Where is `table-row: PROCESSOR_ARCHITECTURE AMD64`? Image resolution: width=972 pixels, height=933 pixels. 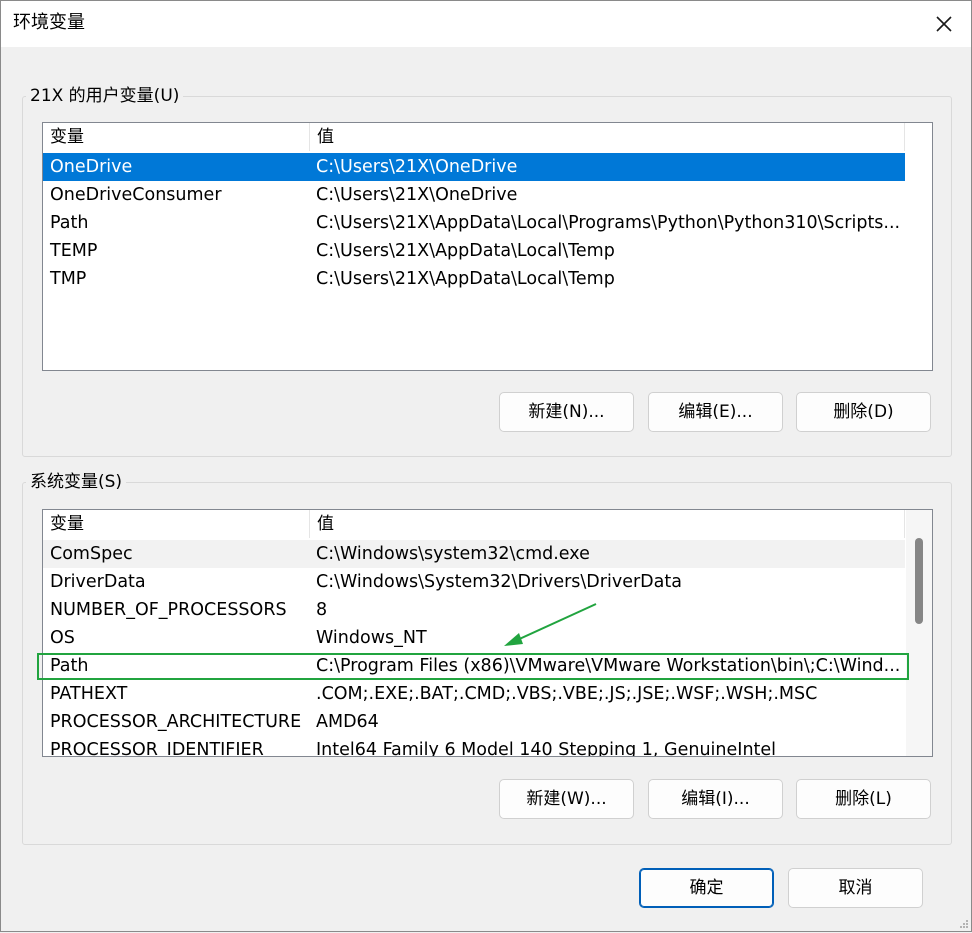 table-row: PROCESSOR_ARCHITECTURE AMD64 is located at coordinates (474, 722).